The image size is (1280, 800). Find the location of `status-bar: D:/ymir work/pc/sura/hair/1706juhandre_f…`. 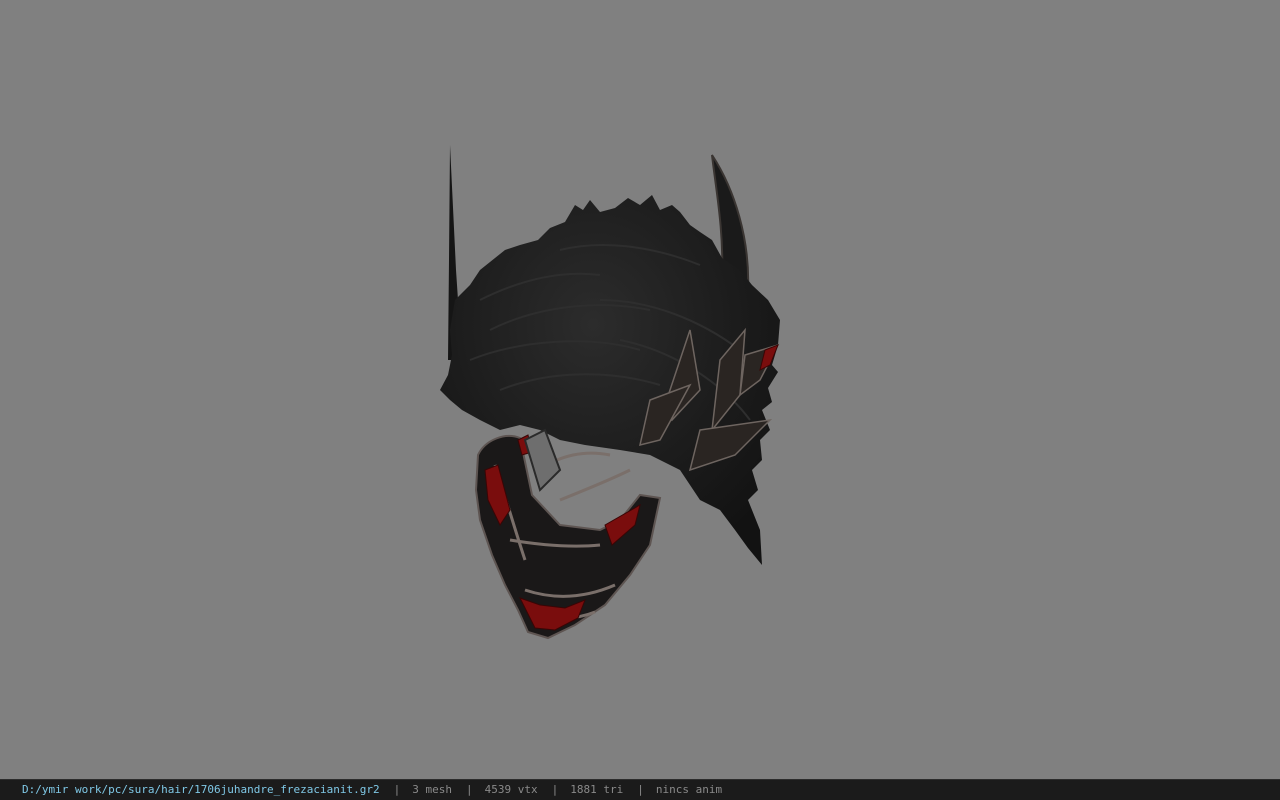

status-bar: D:/ymir work/pc/sura/hair/1706juhandre_f… is located at coordinates (640, 789).